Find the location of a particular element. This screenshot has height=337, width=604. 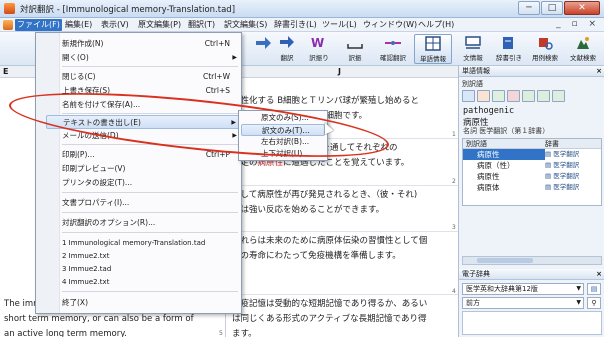

translation-line: ます。 is located at coordinates (244, 332).